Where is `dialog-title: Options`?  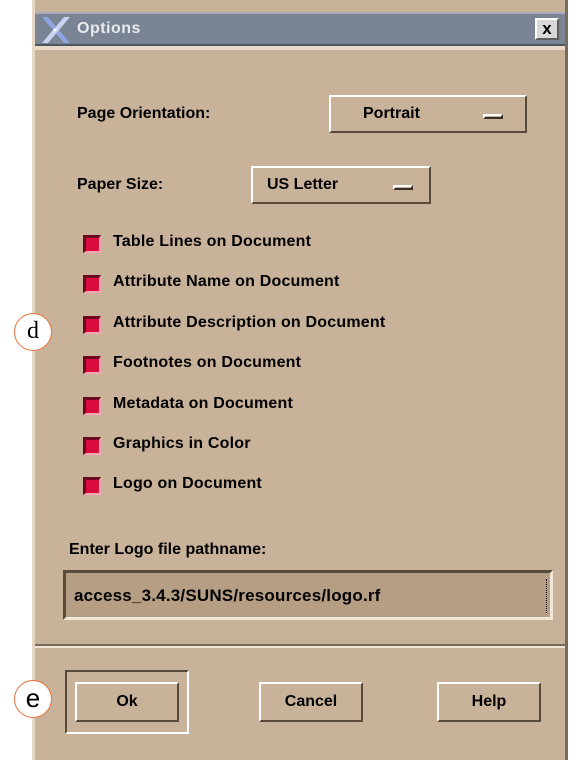 dialog-title: Options is located at coordinates (109, 28).